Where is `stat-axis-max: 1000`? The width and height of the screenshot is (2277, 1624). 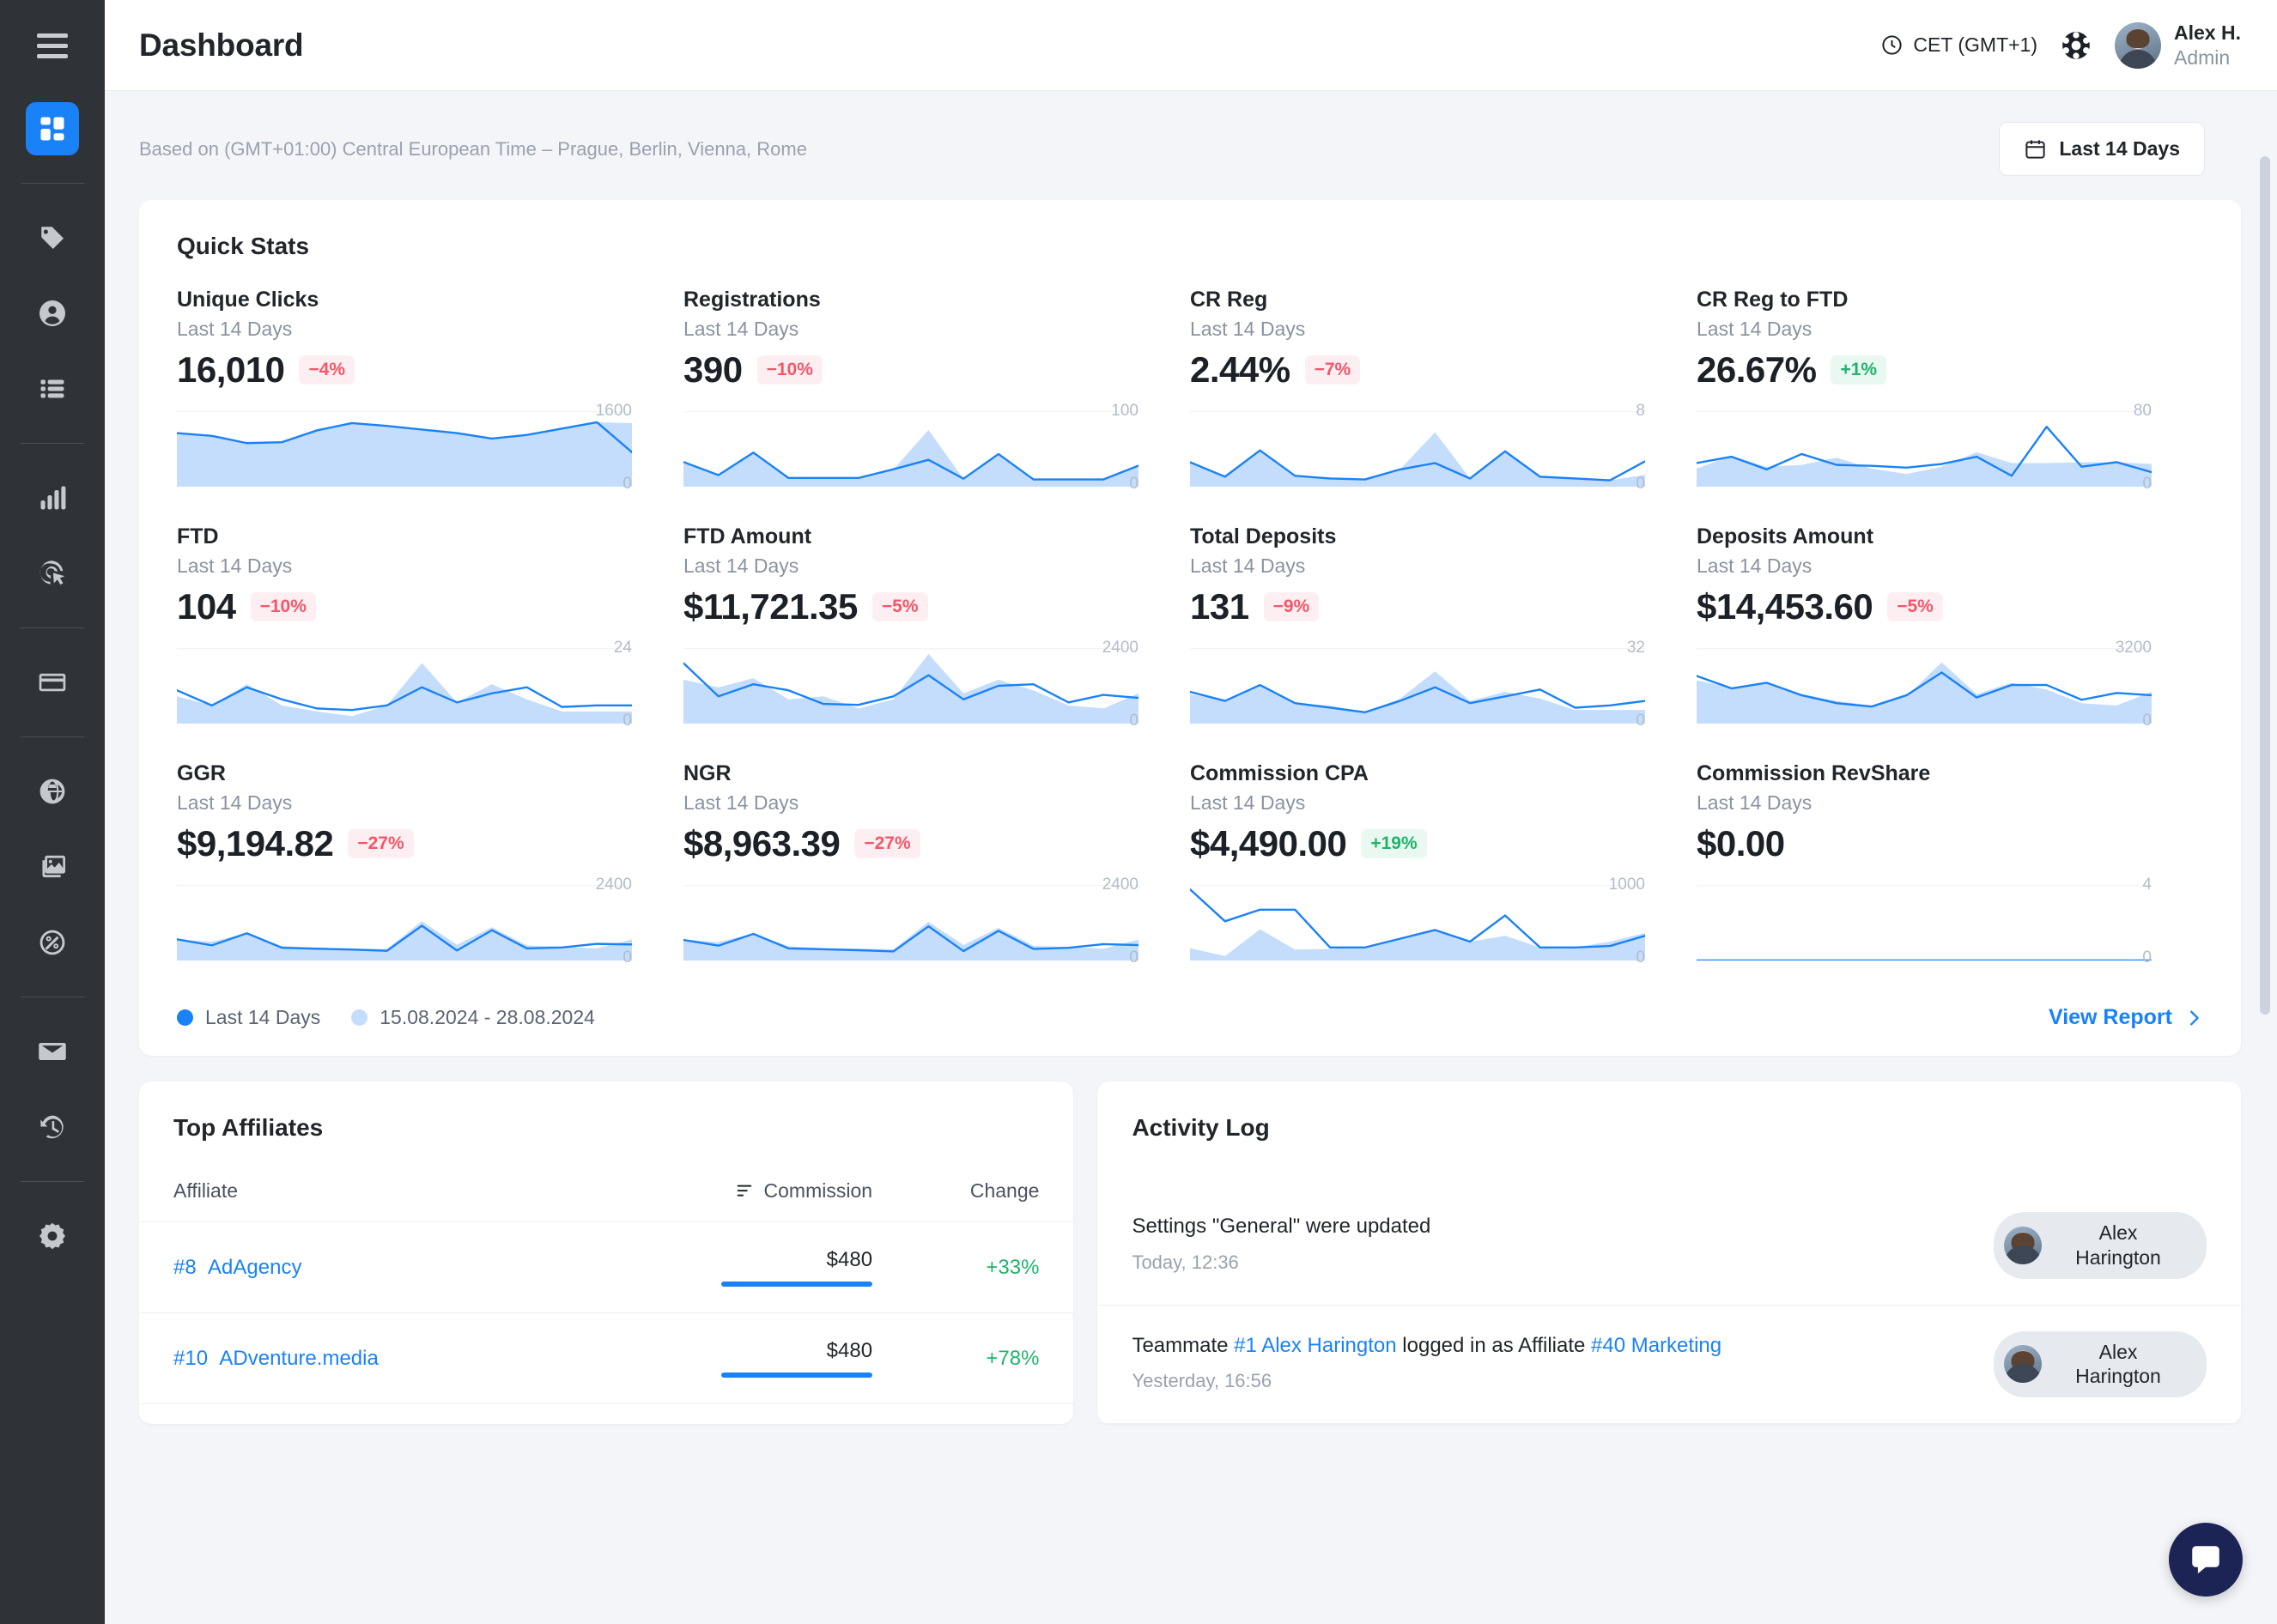 stat-axis-max: 1000 is located at coordinates (1626, 885).